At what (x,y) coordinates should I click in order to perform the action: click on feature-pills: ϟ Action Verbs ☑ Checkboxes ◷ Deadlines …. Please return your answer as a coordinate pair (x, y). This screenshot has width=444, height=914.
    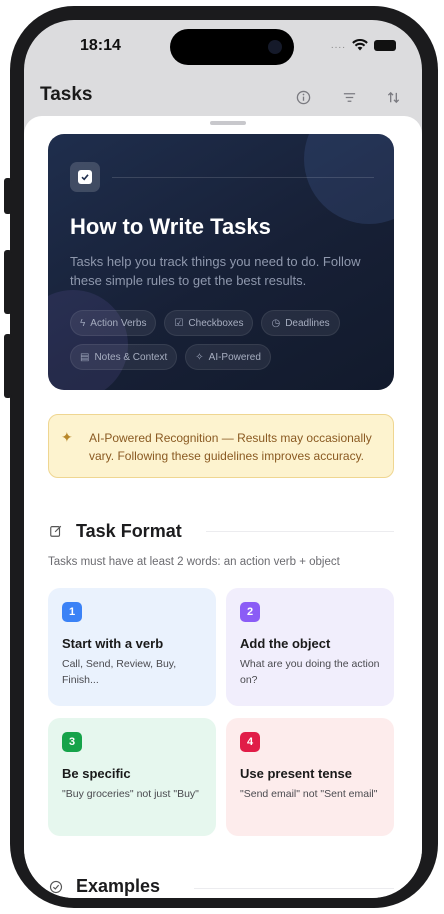
    Looking at the image, I should click on (230, 340).